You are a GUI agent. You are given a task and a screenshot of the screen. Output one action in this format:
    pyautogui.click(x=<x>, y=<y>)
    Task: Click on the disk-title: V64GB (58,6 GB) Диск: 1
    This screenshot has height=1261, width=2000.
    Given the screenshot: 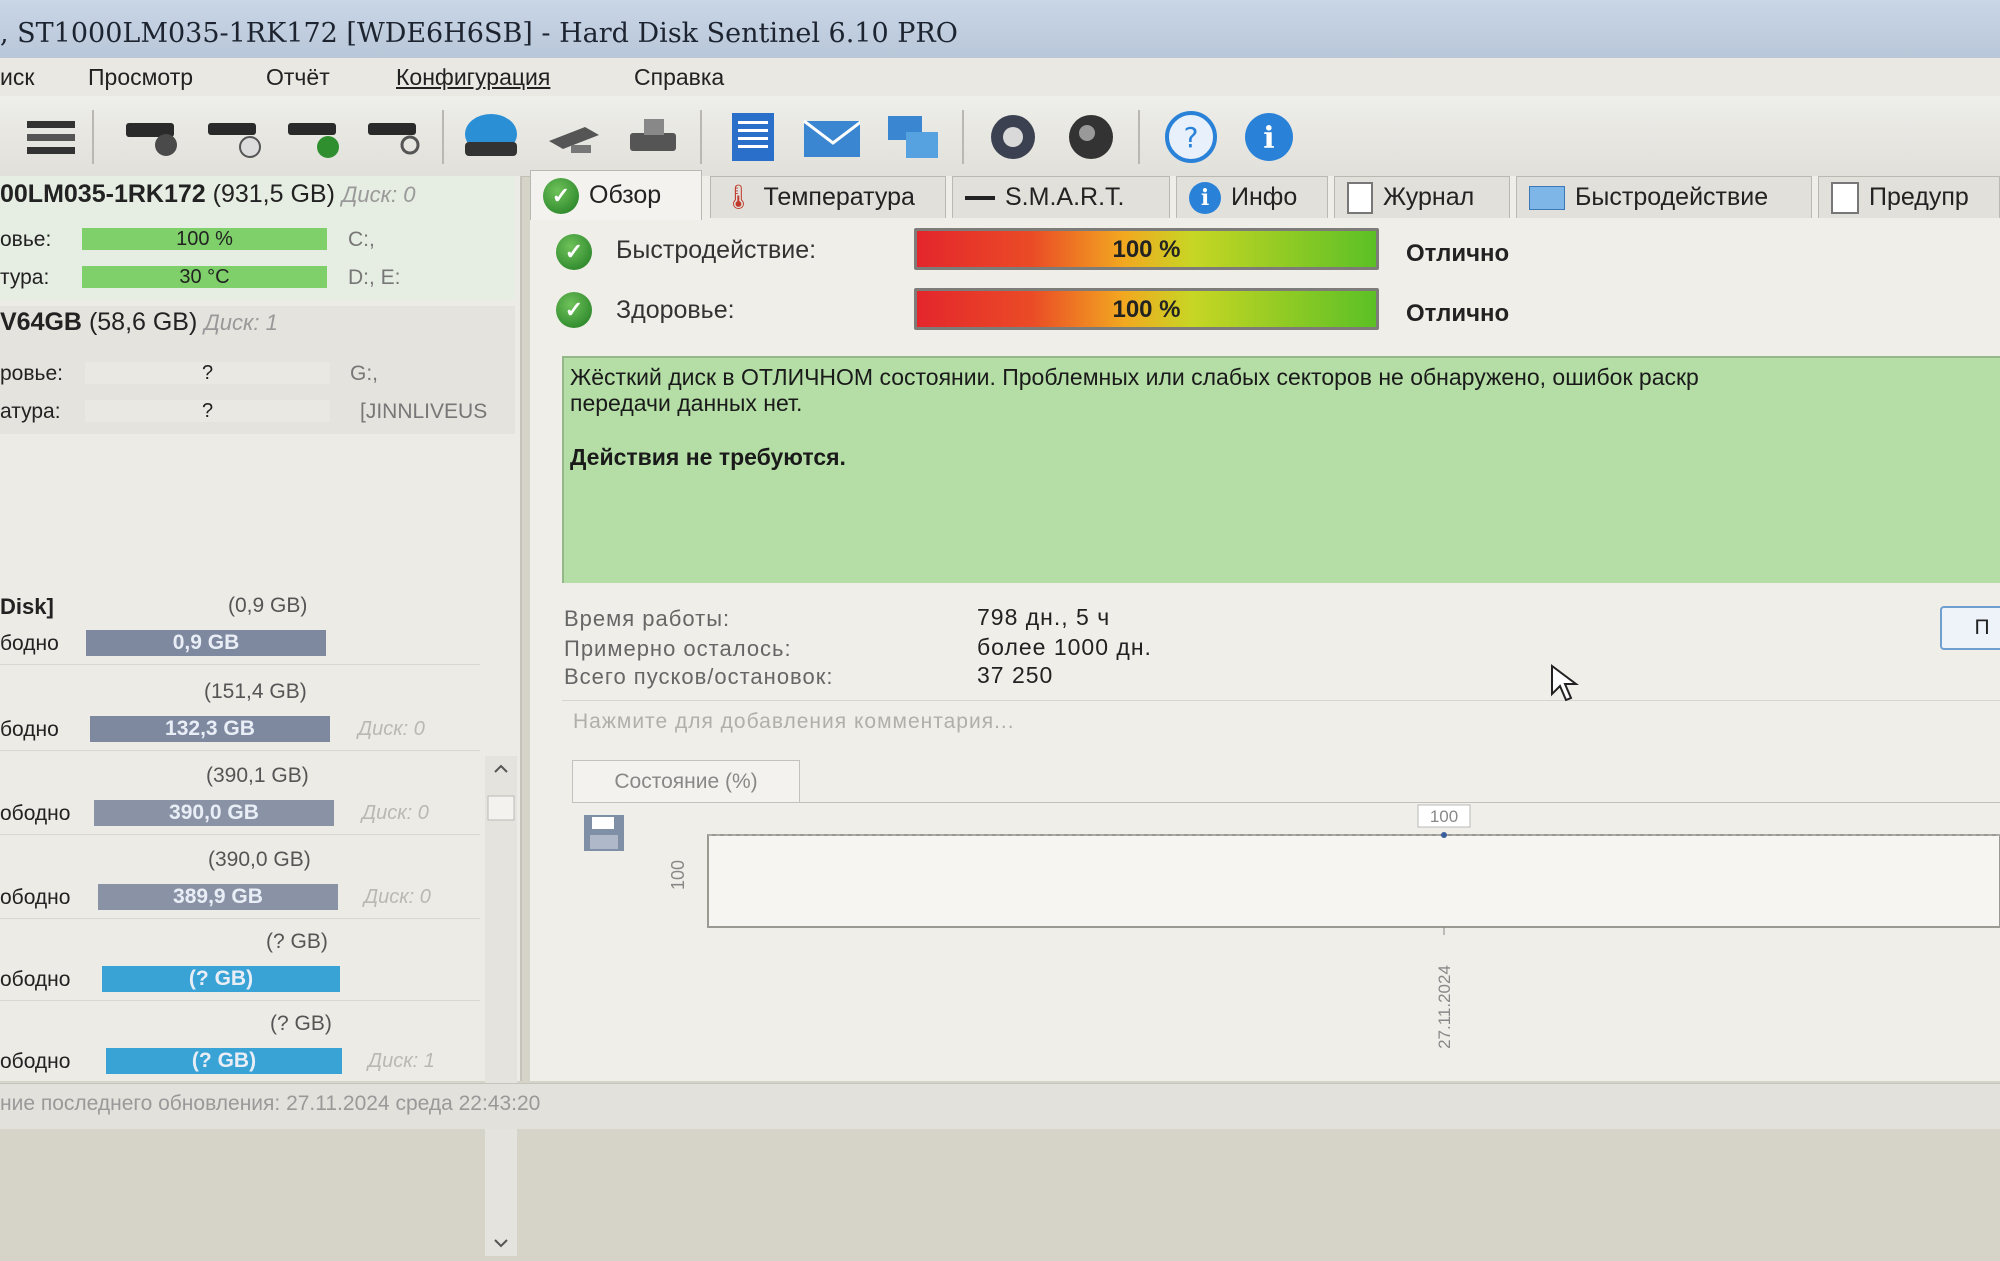 What is the action you would take?
    pyautogui.click(x=139, y=329)
    